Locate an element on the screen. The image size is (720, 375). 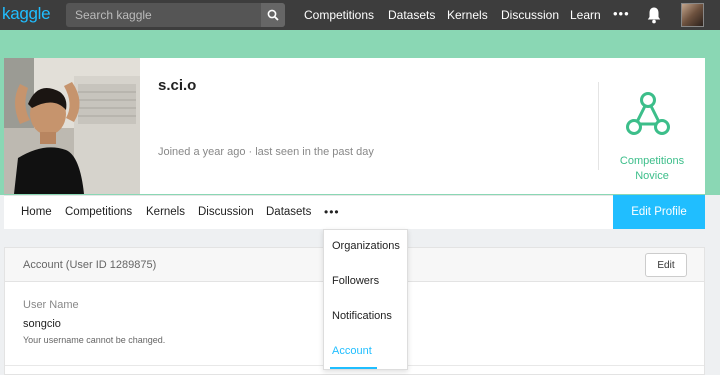
account-title: Account (User ID 1289875) is located at coordinates (90, 265).